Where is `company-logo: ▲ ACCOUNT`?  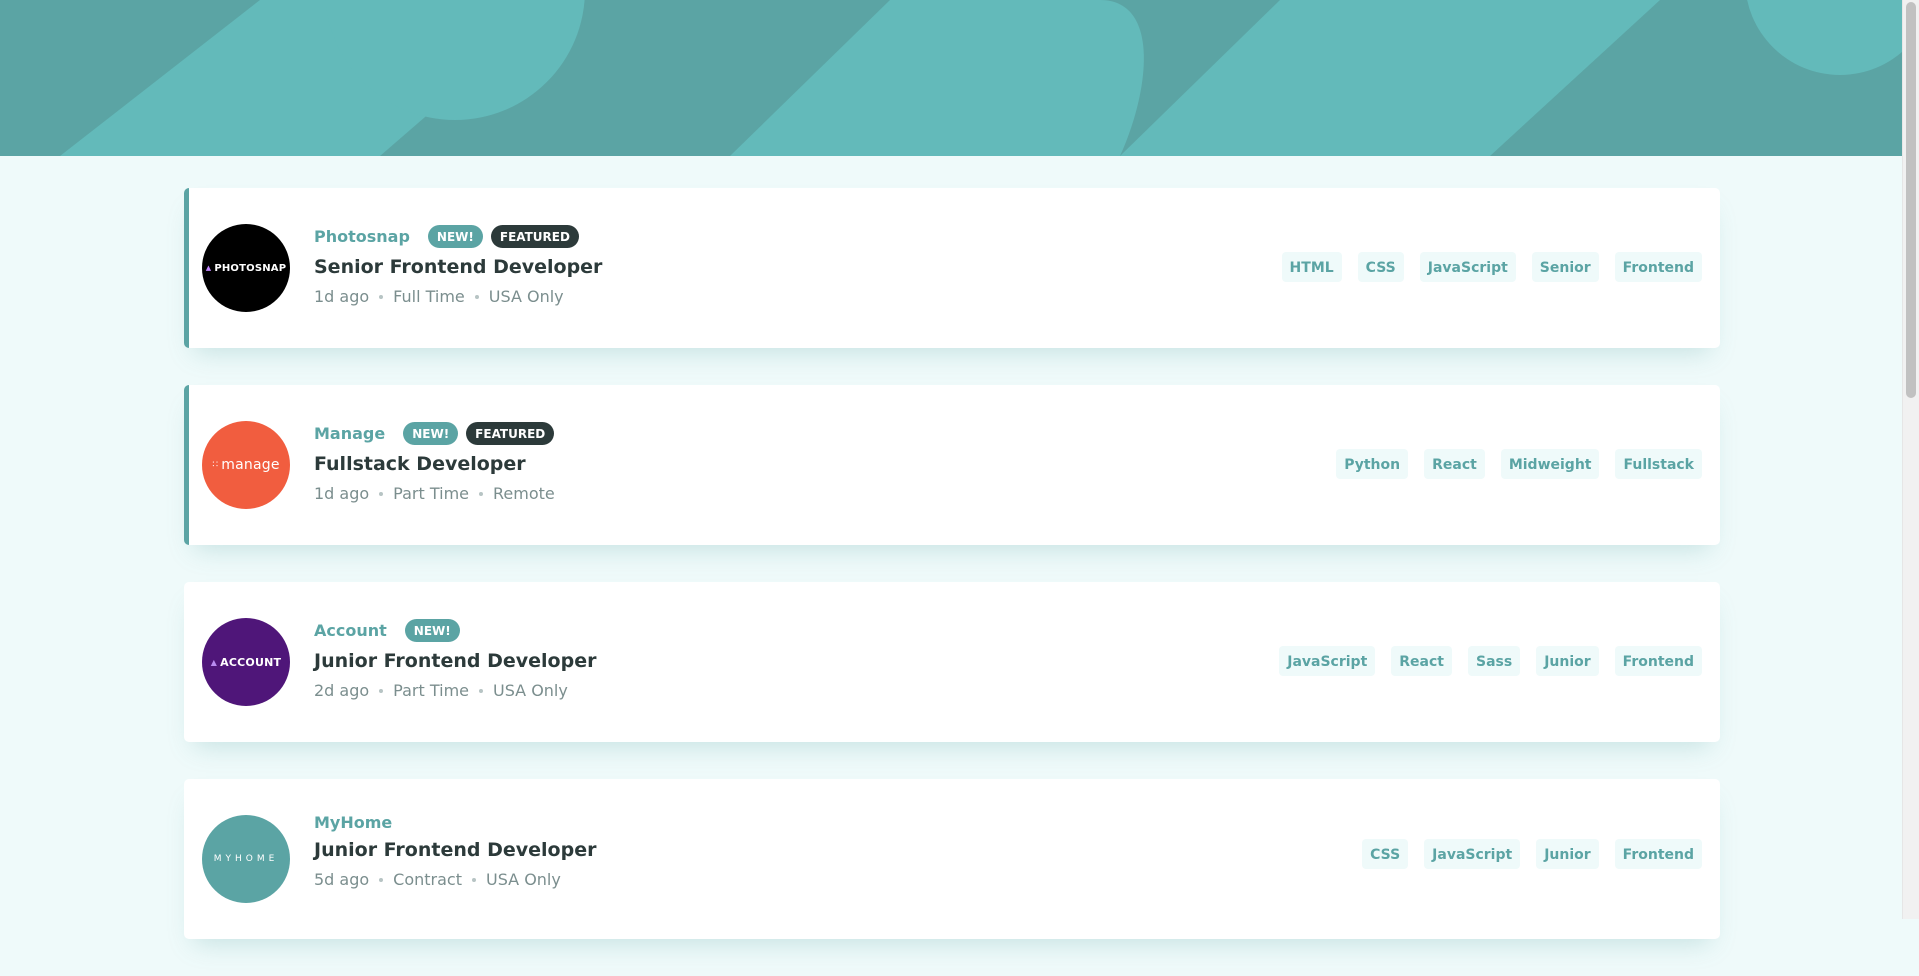 company-logo: ▲ ACCOUNT is located at coordinates (246, 662).